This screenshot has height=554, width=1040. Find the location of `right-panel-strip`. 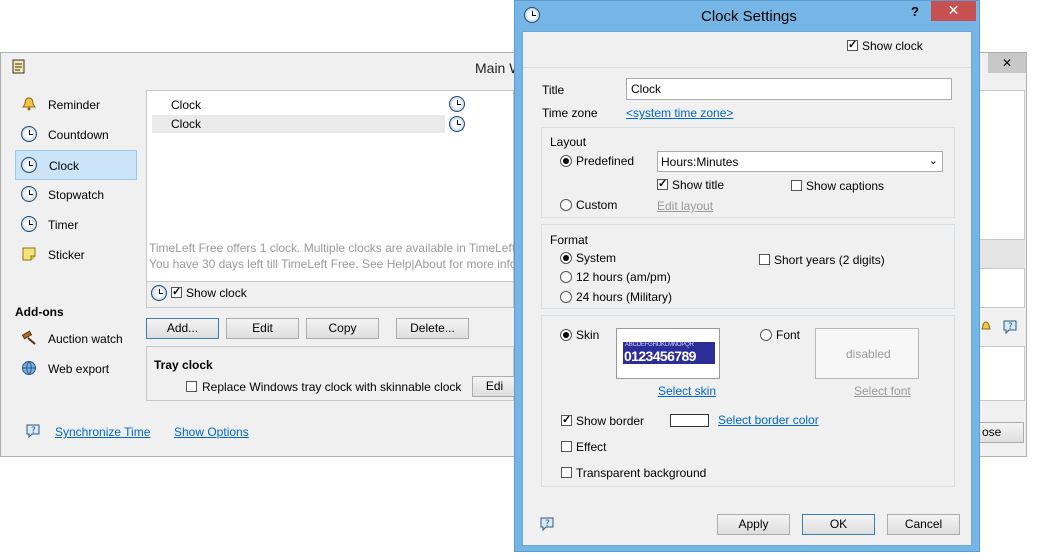

right-panel-strip is located at coordinates (1002, 254).